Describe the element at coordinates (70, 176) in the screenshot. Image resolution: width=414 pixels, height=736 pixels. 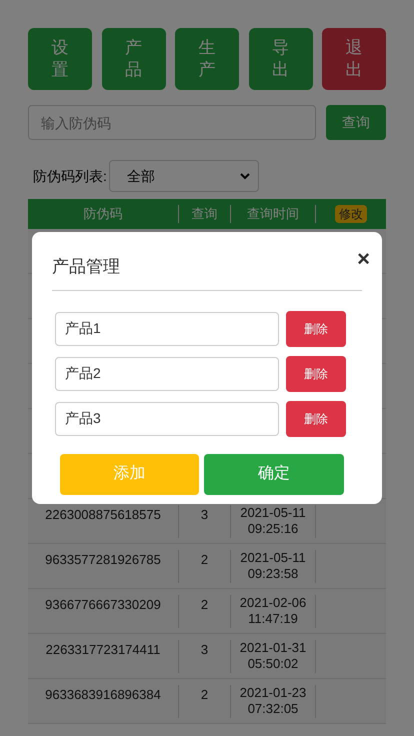
I see `filter-label: 防伪码列表:` at that location.